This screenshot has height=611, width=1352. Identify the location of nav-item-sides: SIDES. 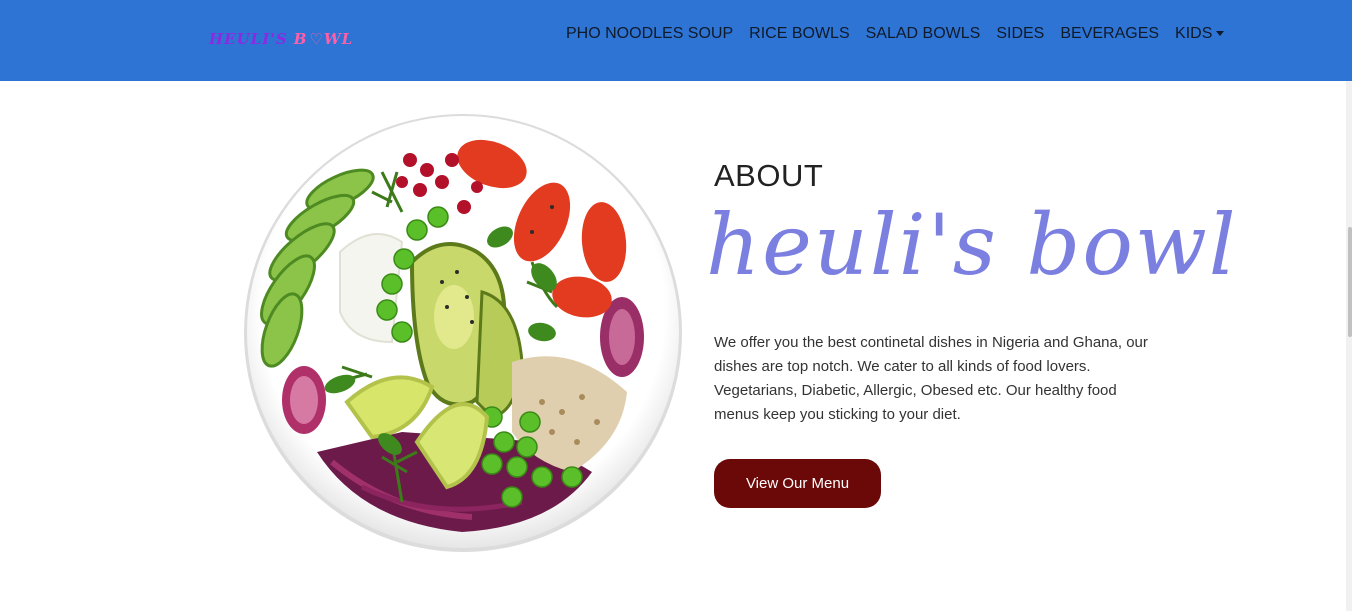
(1020, 34).